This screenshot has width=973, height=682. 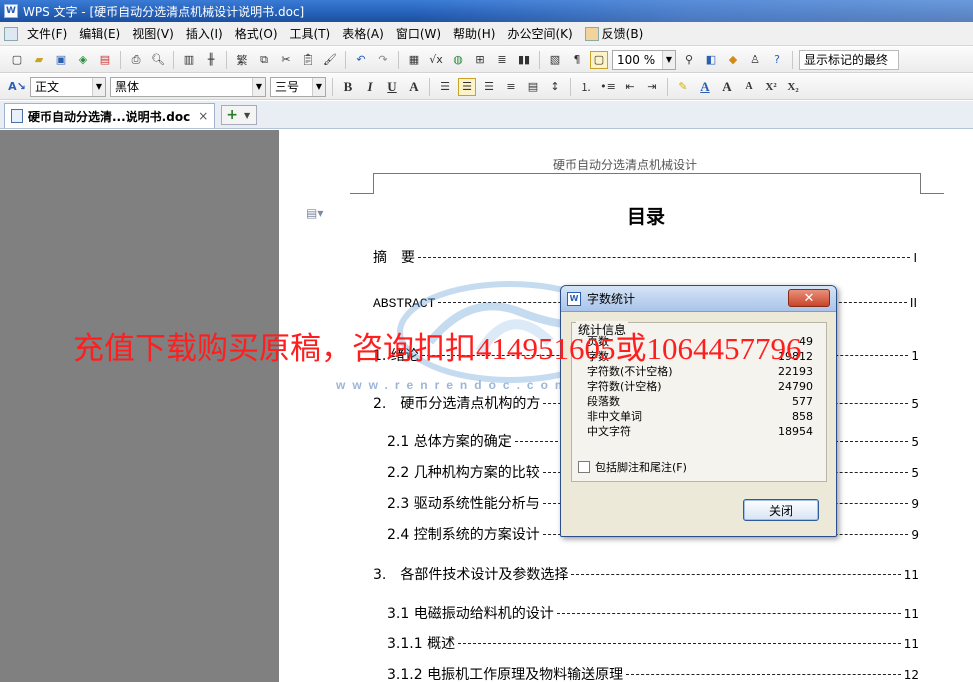 I want to click on styles-icon: A↘, so click(x=17, y=87).